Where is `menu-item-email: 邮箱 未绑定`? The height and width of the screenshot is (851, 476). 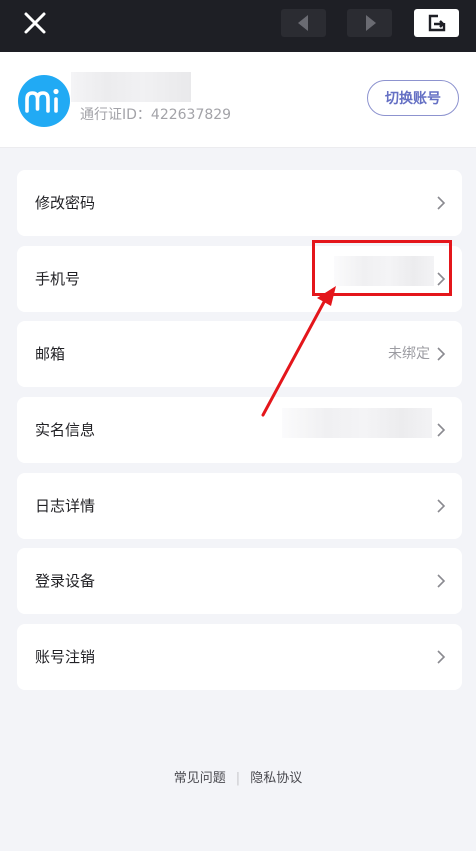
menu-item-email: 邮箱 未绑定 is located at coordinates (239, 354).